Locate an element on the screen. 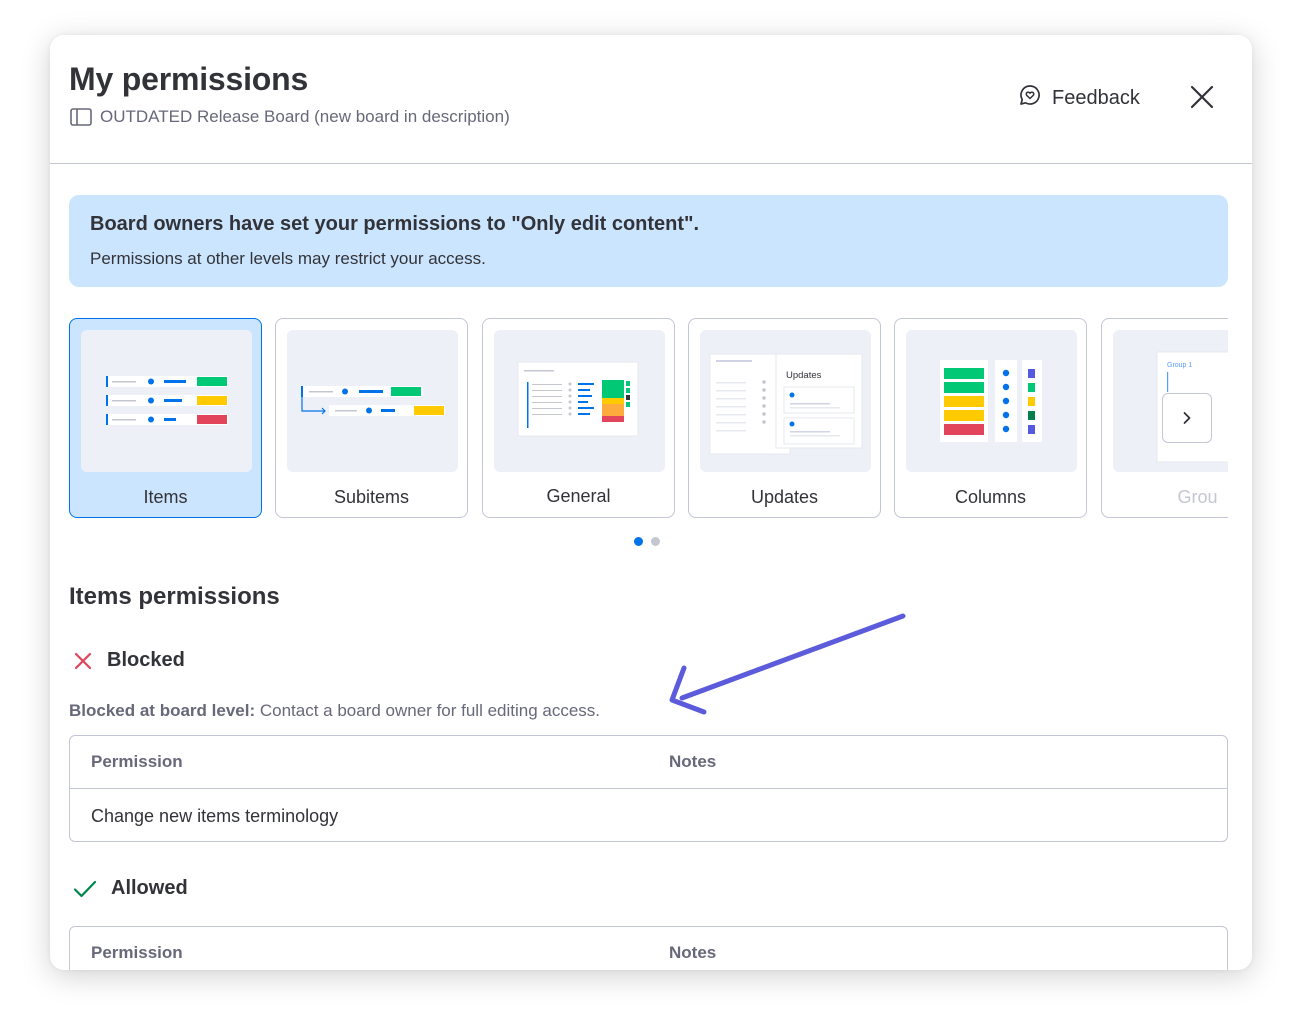 The width and height of the screenshot is (1302, 1035). carousel-pagination is located at coordinates (647, 541).